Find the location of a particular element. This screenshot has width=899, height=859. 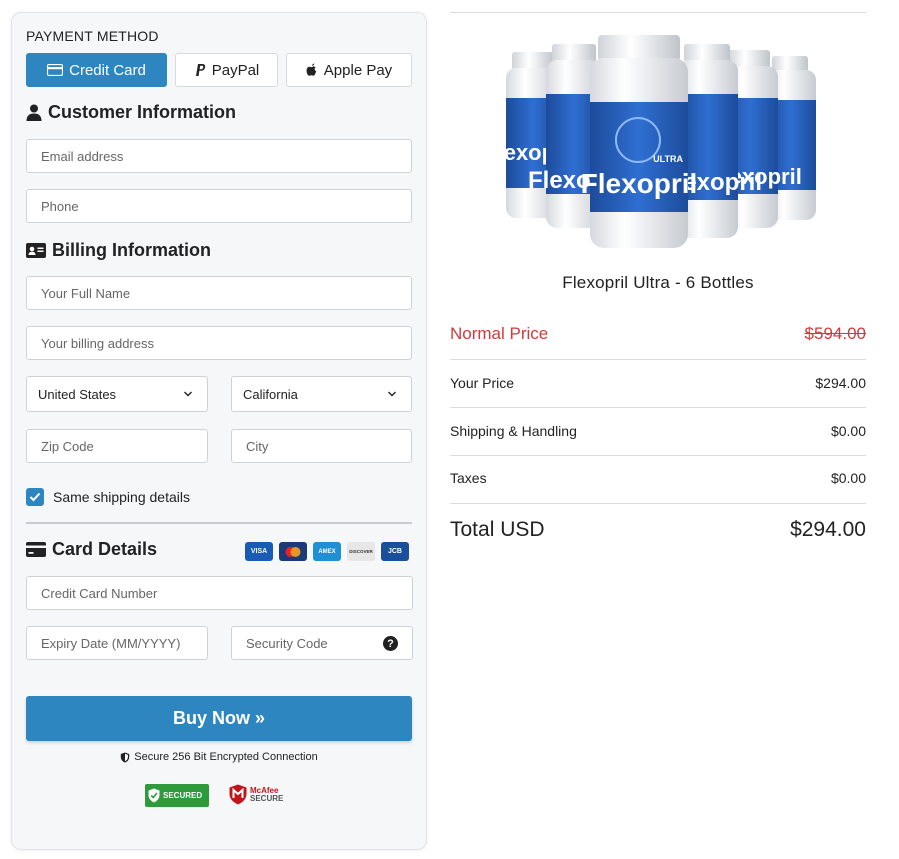

shipping-value: $0.00 is located at coordinates (848, 431).